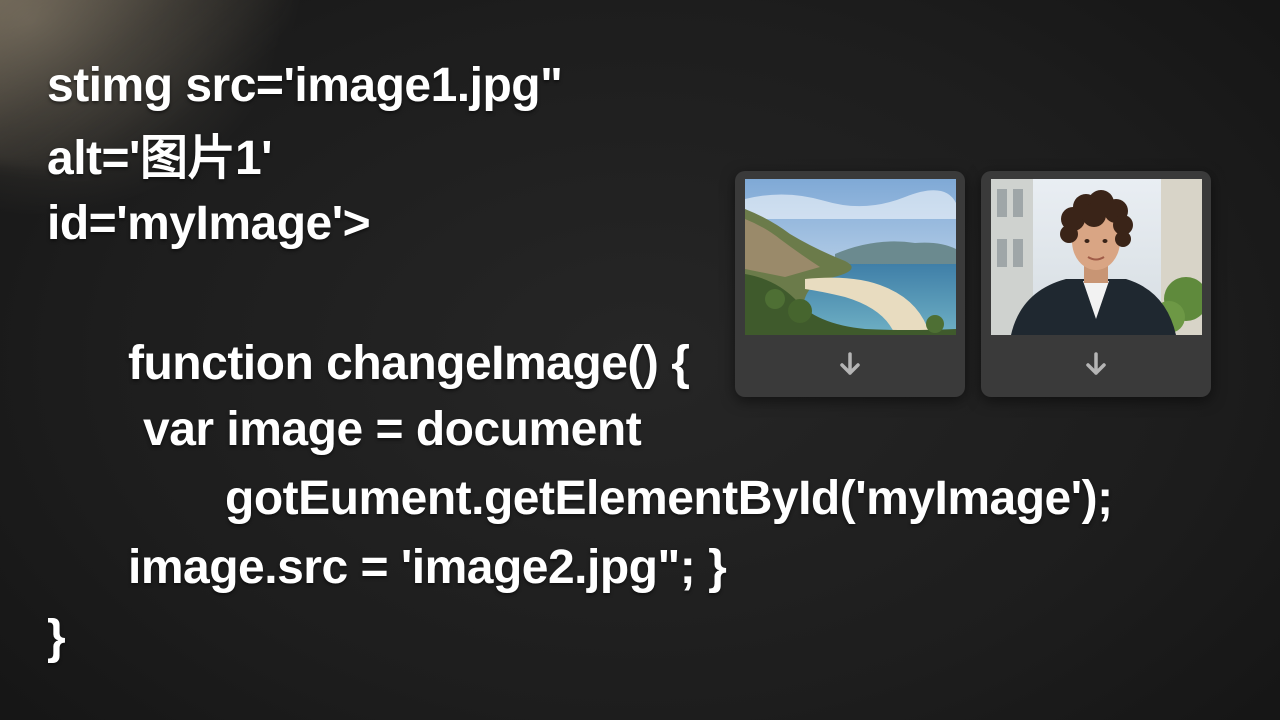  I want to click on image-card-portrait, so click(1096, 284).